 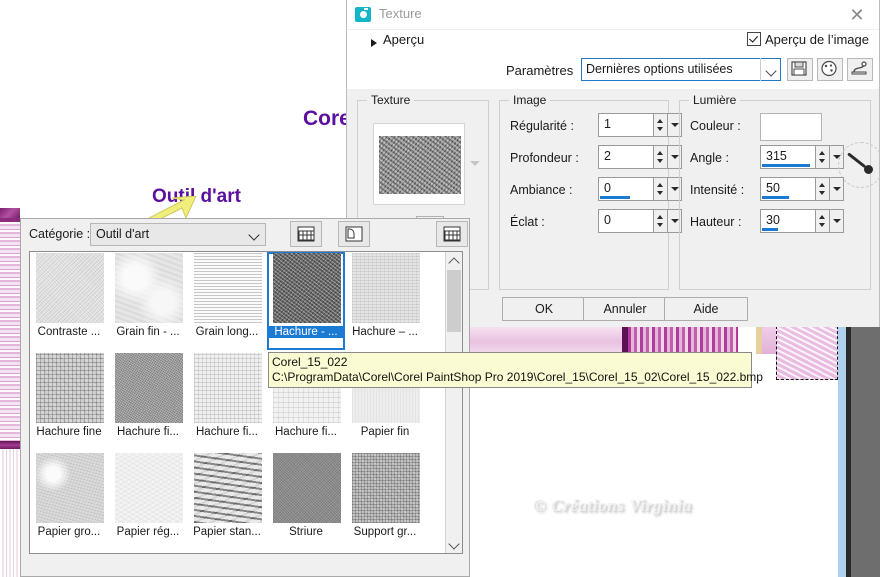 I want to click on eclat-stepper, so click(x=661, y=221).